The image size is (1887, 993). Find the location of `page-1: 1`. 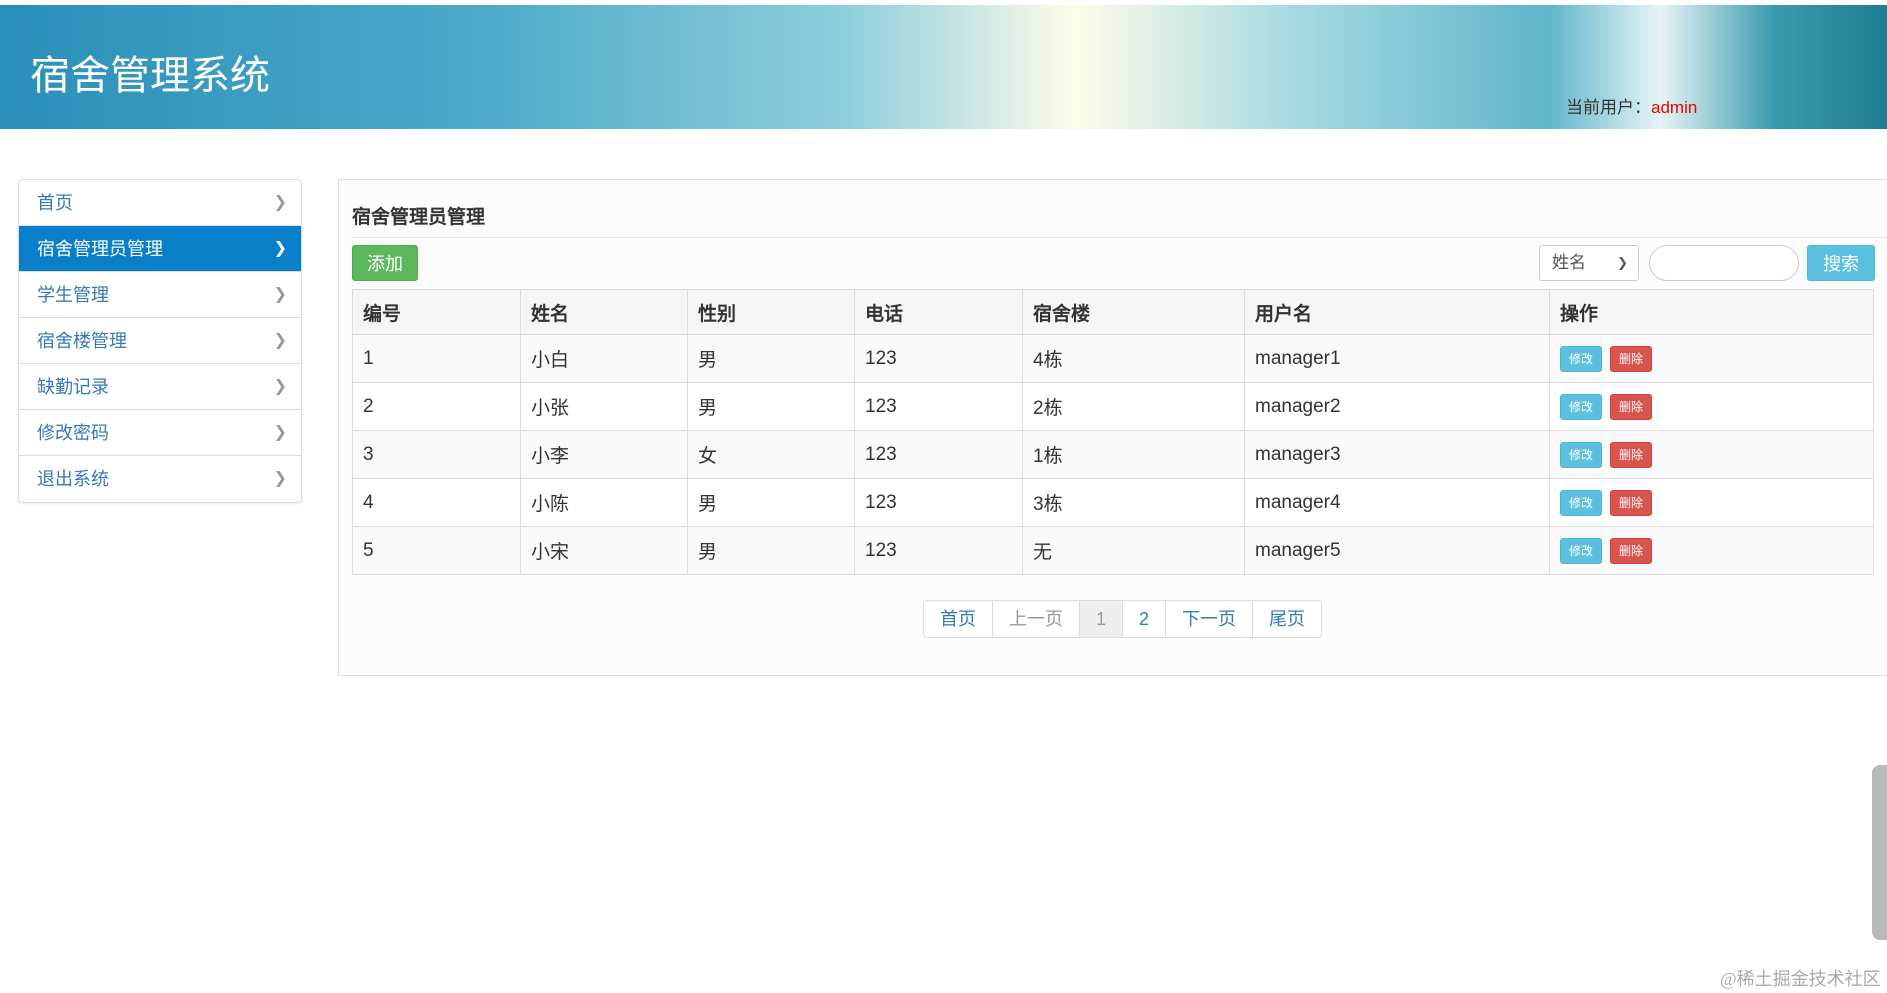

page-1: 1 is located at coordinates (1102, 619).